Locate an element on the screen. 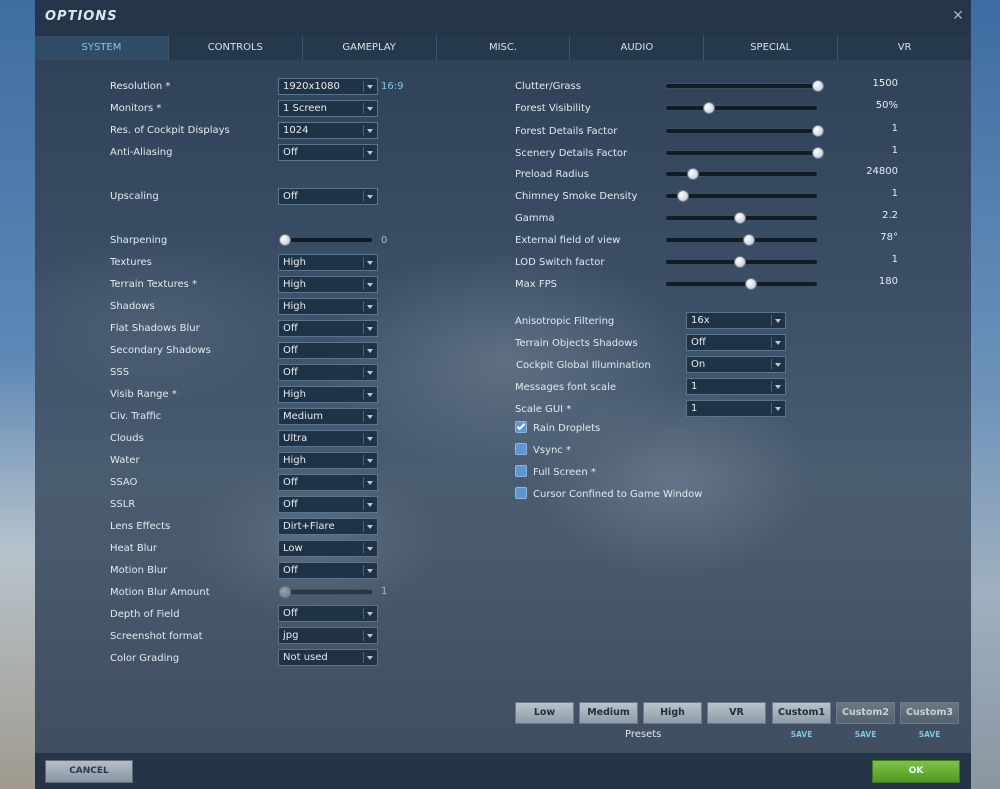 The height and width of the screenshot is (789, 1000). shadows-select: High is located at coordinates (328, 306).